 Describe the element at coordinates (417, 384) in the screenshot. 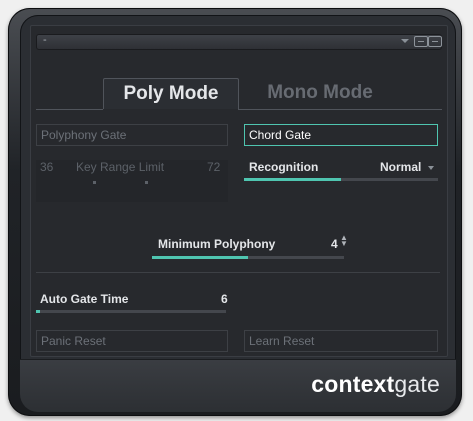

I see `logo-normal: gate` at that location.